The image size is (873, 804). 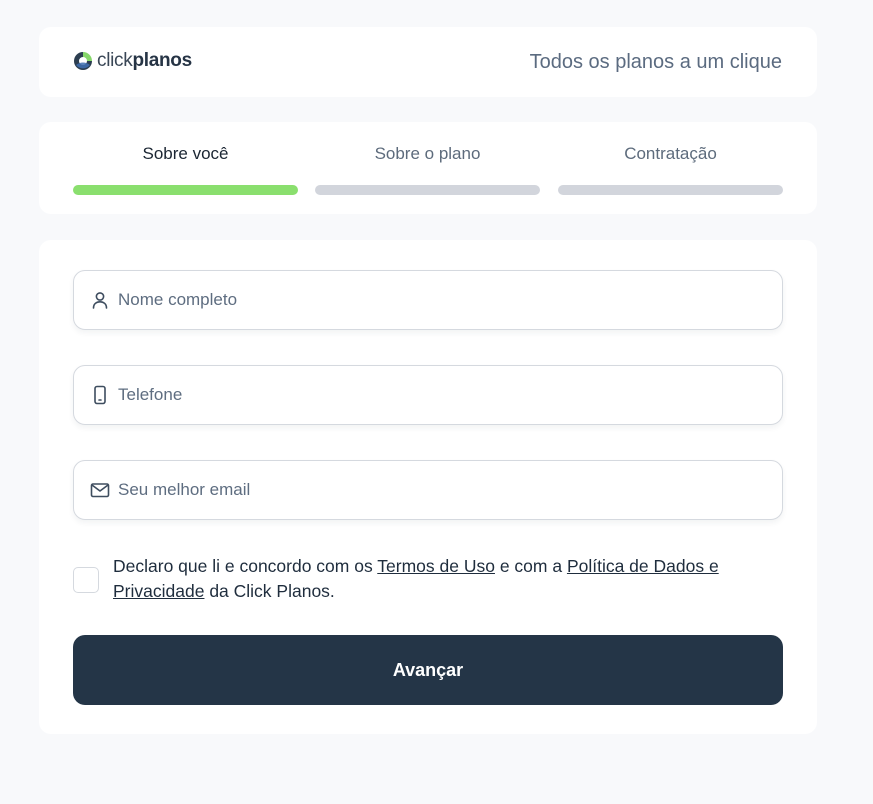 What do you see at coordinates (428, 62) in the screenshot?
I see `header-card: clickplanos Todos os planos a um clique` at bounding box center [428, 62].